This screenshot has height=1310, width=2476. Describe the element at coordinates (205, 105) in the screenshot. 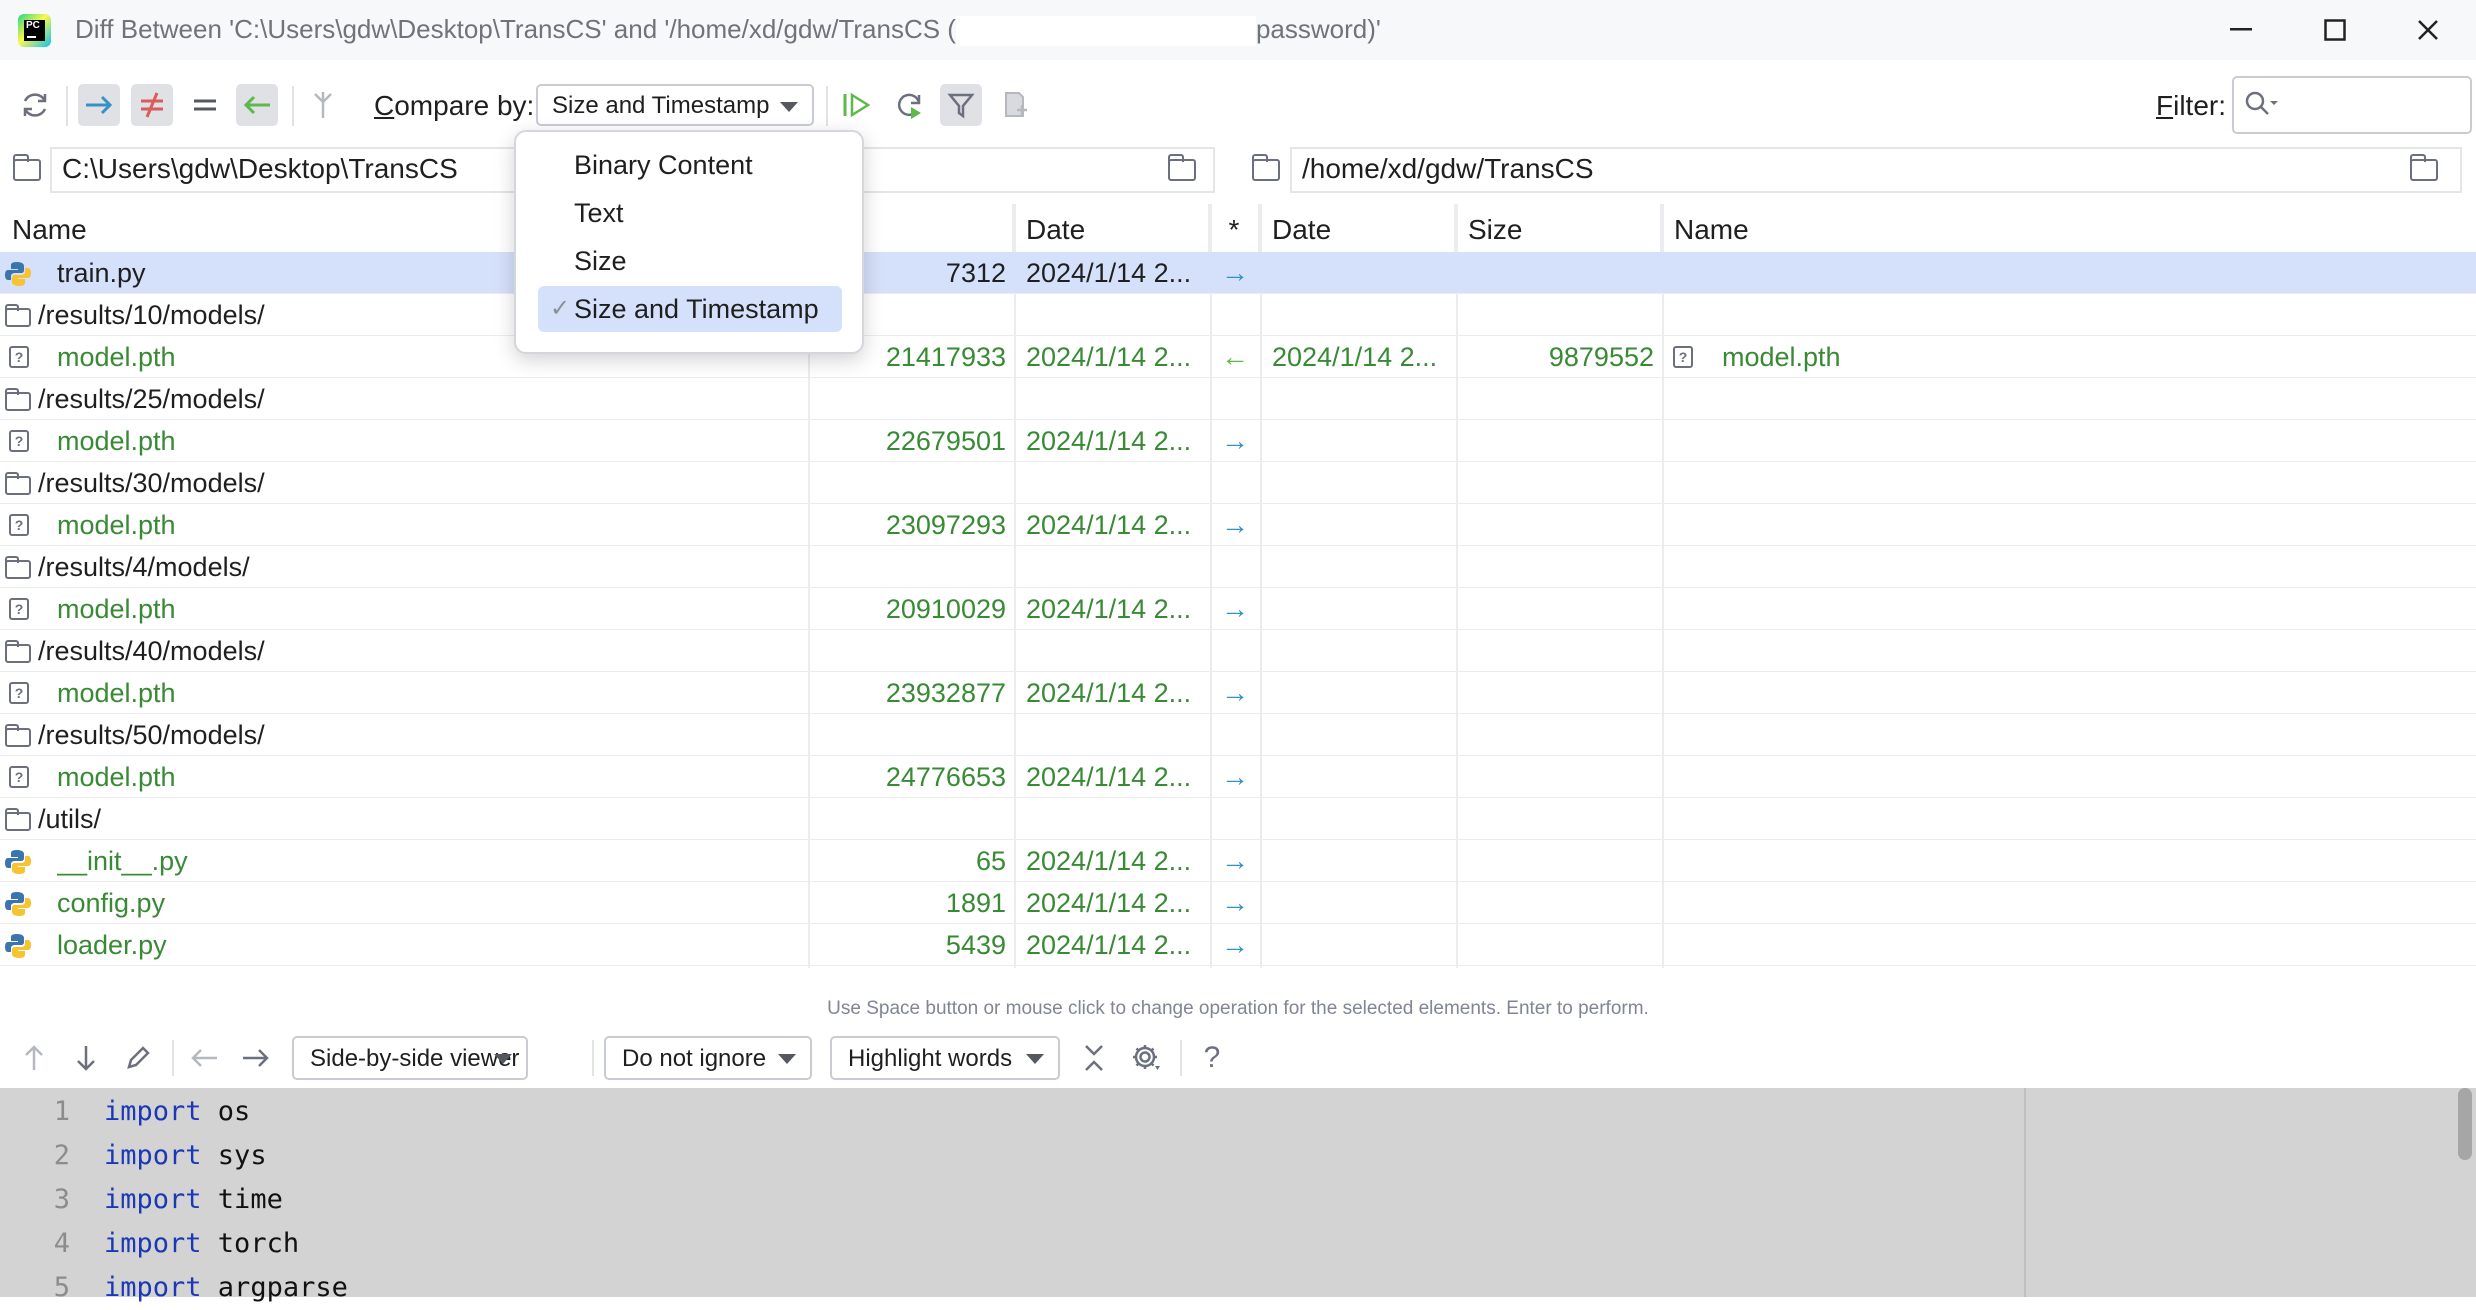

I see `show-equal-button` at that location.